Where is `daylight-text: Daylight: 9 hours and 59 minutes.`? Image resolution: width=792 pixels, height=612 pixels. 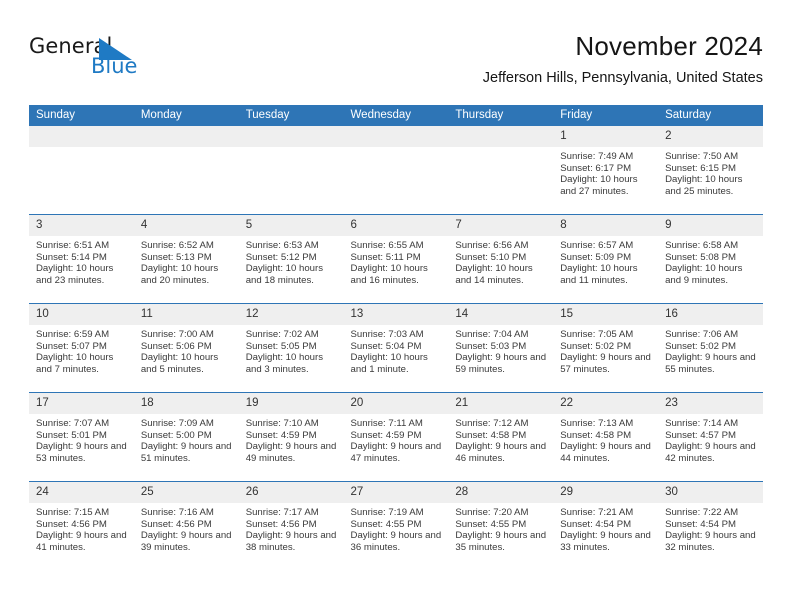
daylight-text: Daylight: 9 hours and 59 minutes. is located at coordinates (501, 363).